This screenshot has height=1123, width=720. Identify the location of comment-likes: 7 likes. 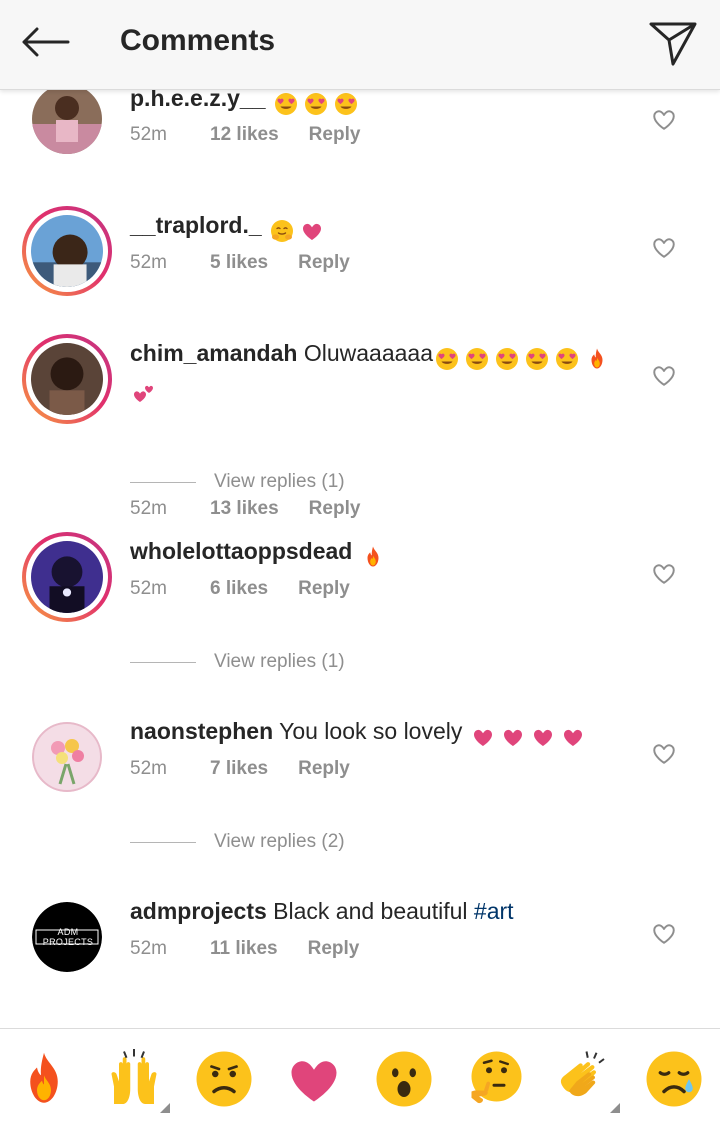
(239, 769).